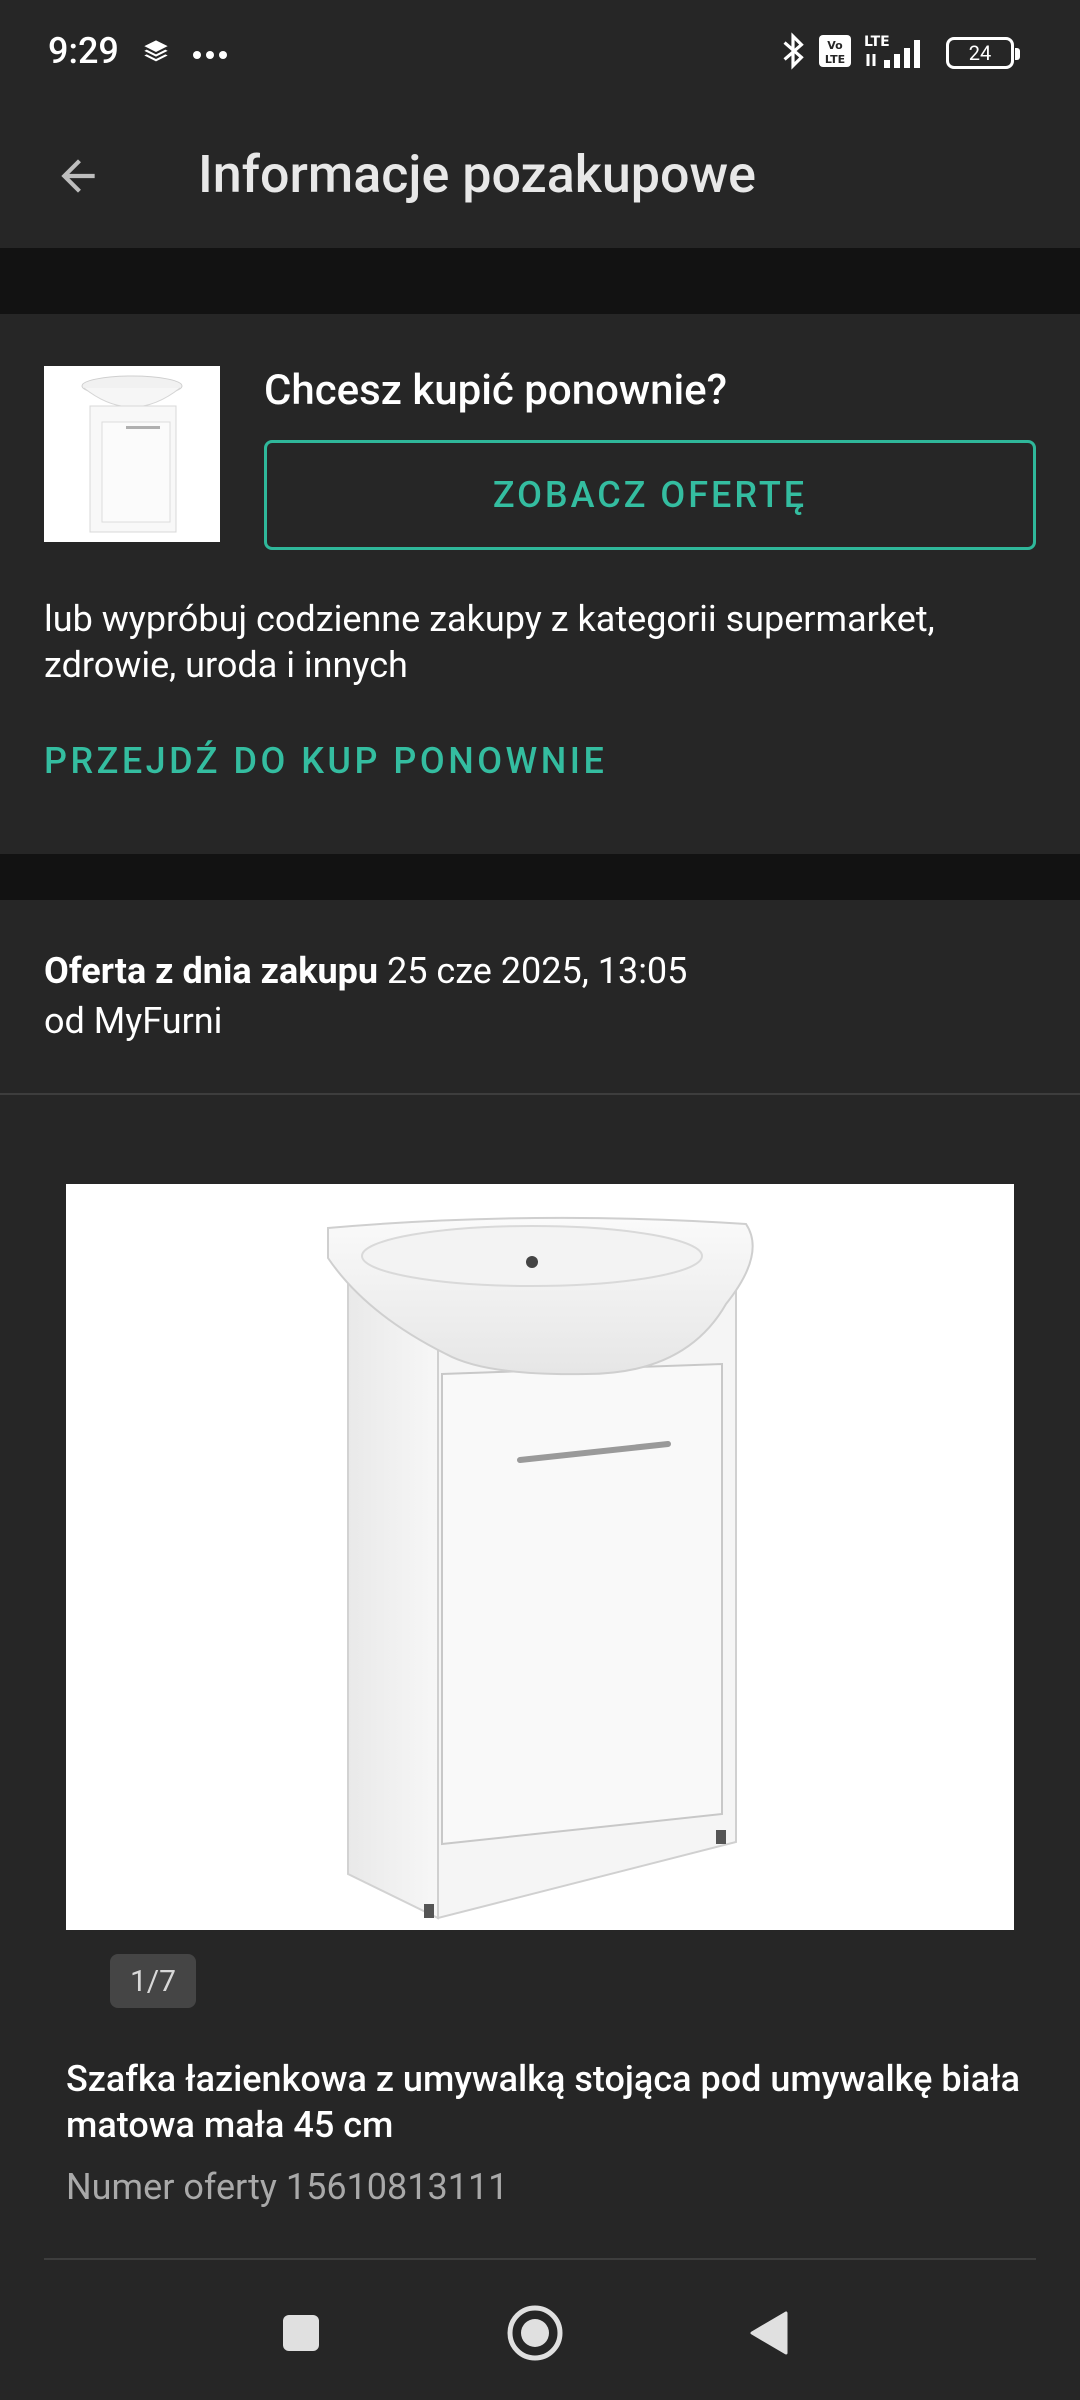 The height and width of the screenshot is (2400, 1080). What do you see at coordinates (210, 54) in the screenshot?
I see `more-dots-icon` at bounding box center [210, 54].